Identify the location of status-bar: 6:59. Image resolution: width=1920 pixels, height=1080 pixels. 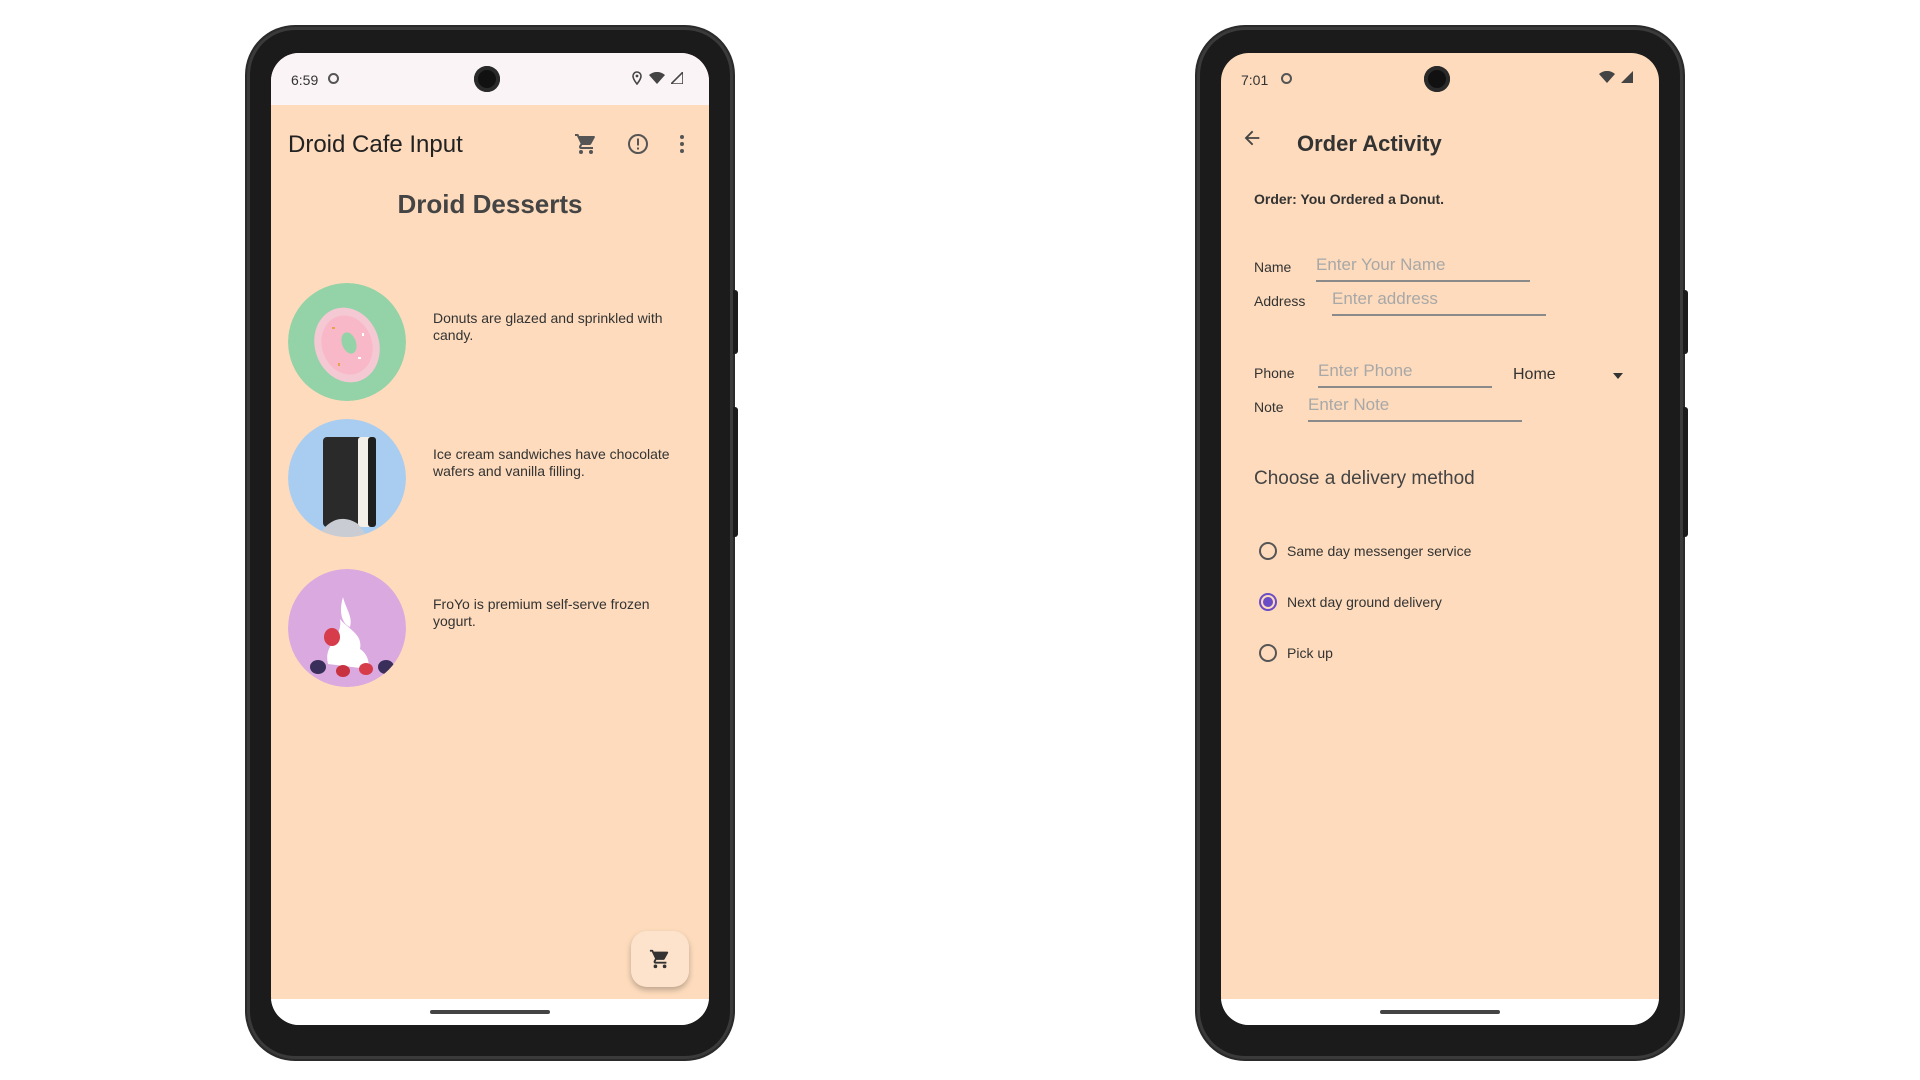
(490, 79).